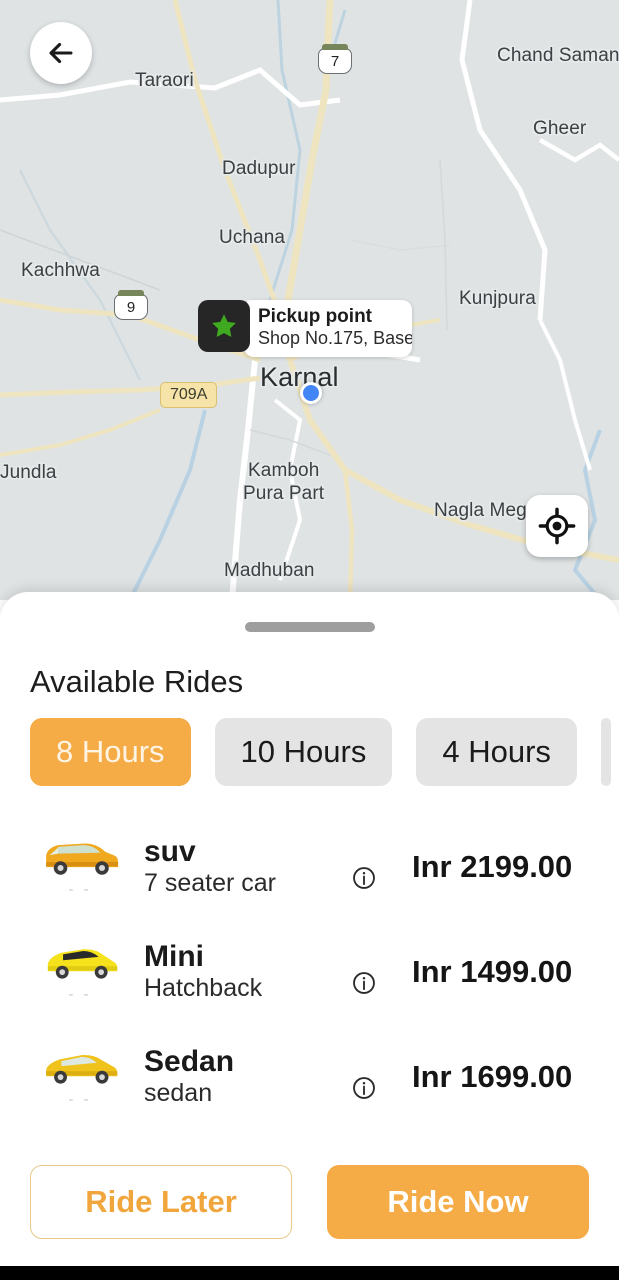 The height and width of the screenshot is (1280, 619). Describe the element at coordinates (284, 493) in the screenshot. I see `map-label: Pura Part` at that location.